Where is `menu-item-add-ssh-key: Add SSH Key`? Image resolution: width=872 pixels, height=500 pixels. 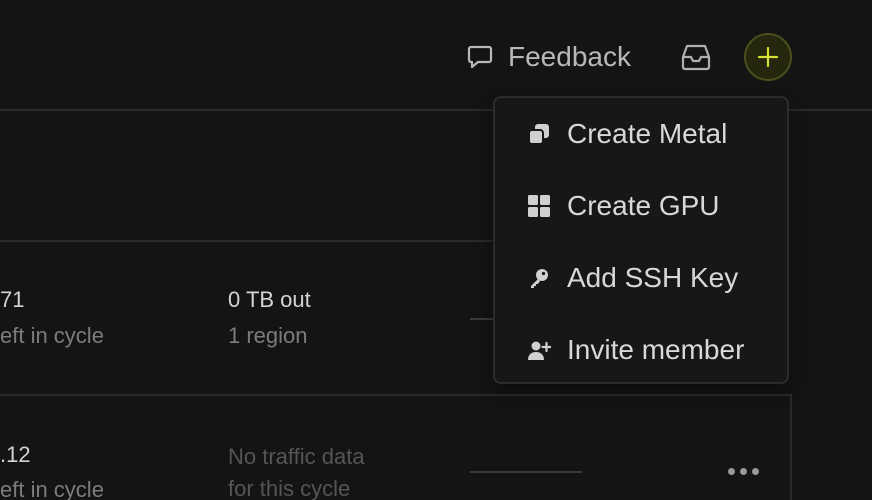 menu-item-add-ssh-key: Add SSH Key is located at coordinates (641, 278).